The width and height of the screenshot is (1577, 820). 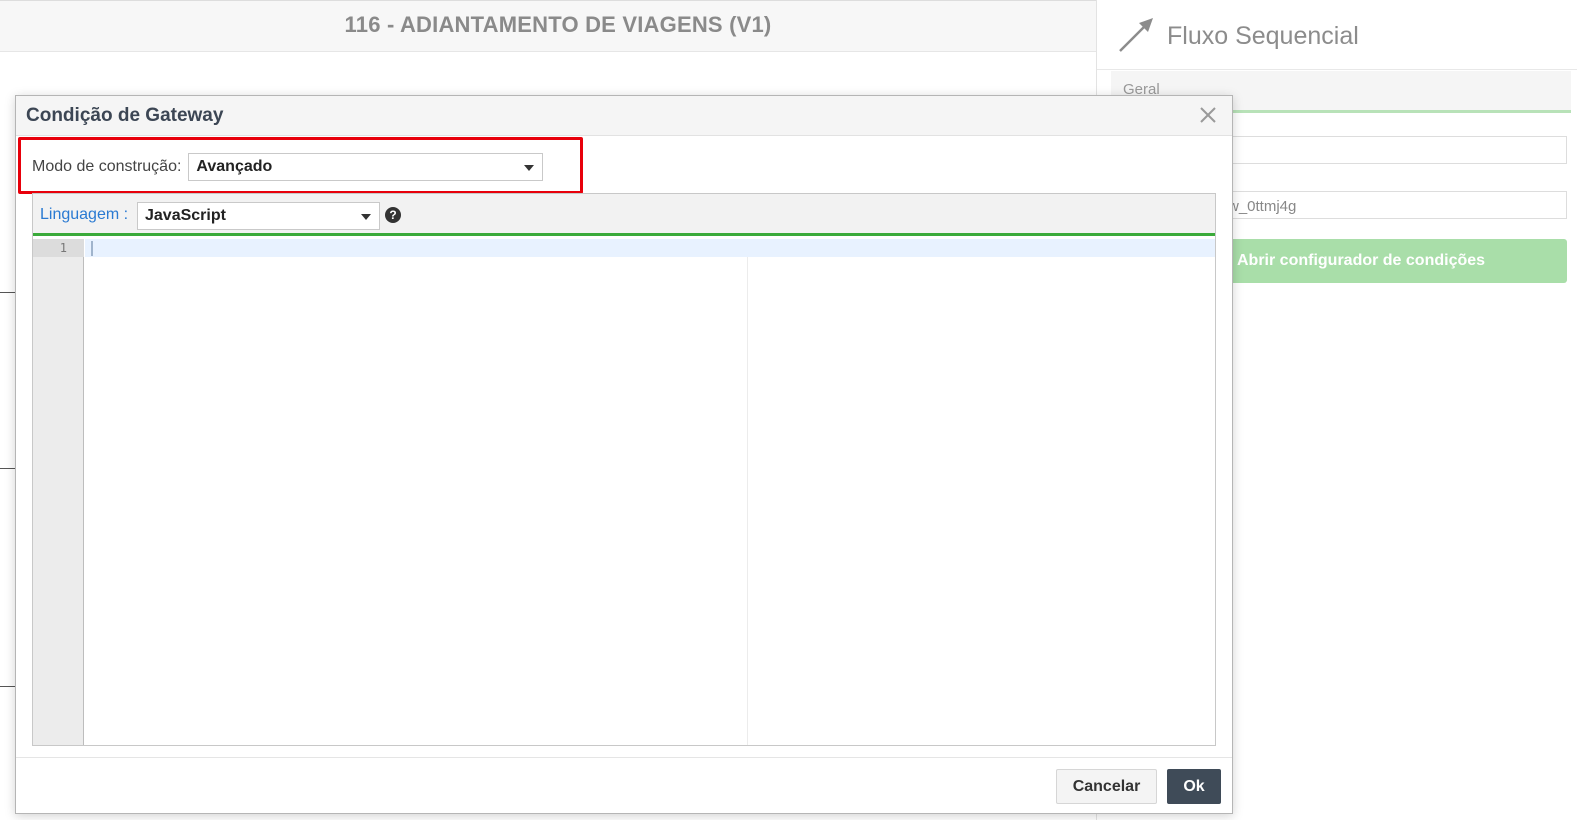 I want to click on name-field, so click(x=1397, y=150).